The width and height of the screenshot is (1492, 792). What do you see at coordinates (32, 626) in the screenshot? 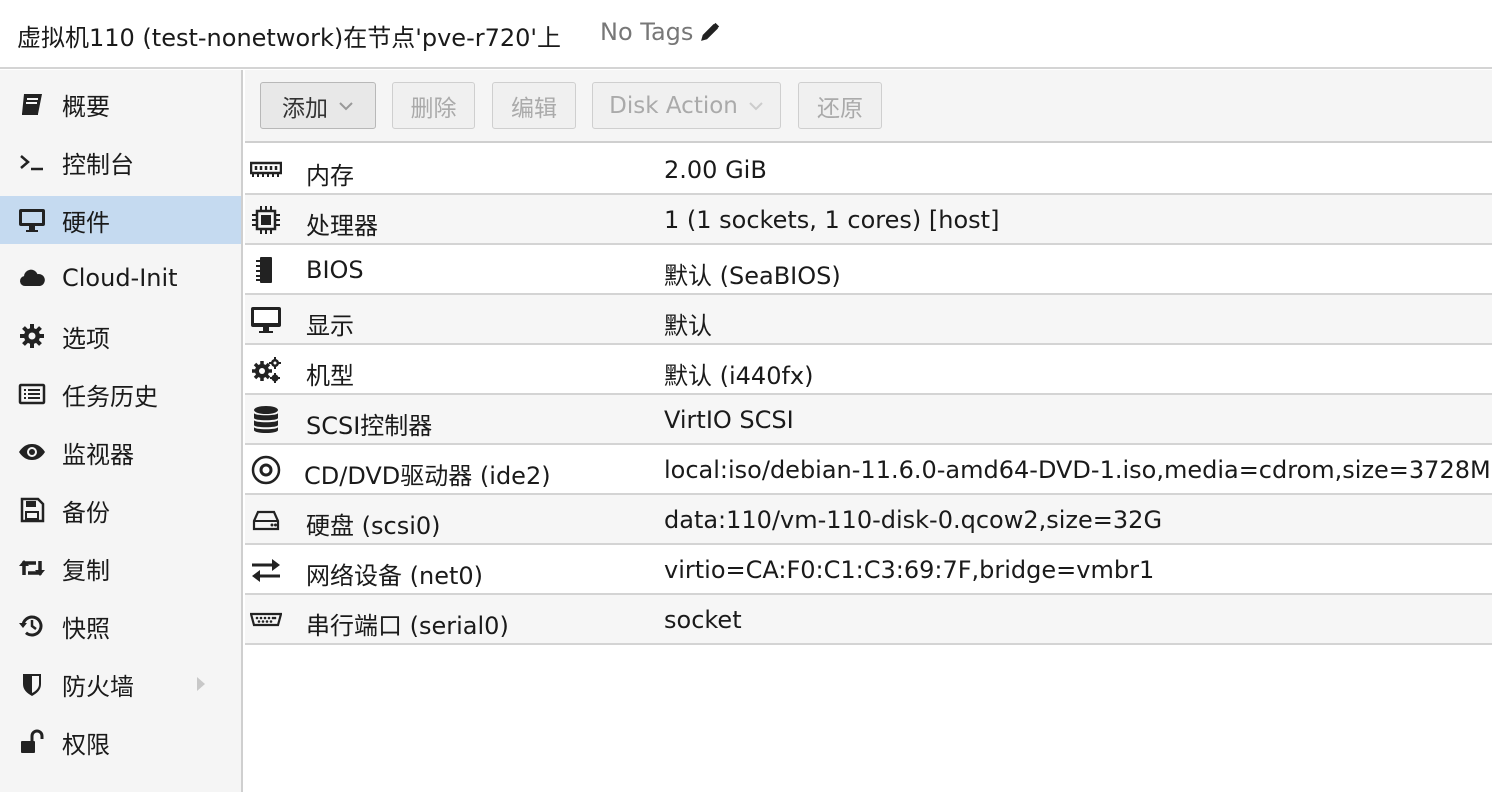
I see `history-icon` at bounding box center [32, 626].